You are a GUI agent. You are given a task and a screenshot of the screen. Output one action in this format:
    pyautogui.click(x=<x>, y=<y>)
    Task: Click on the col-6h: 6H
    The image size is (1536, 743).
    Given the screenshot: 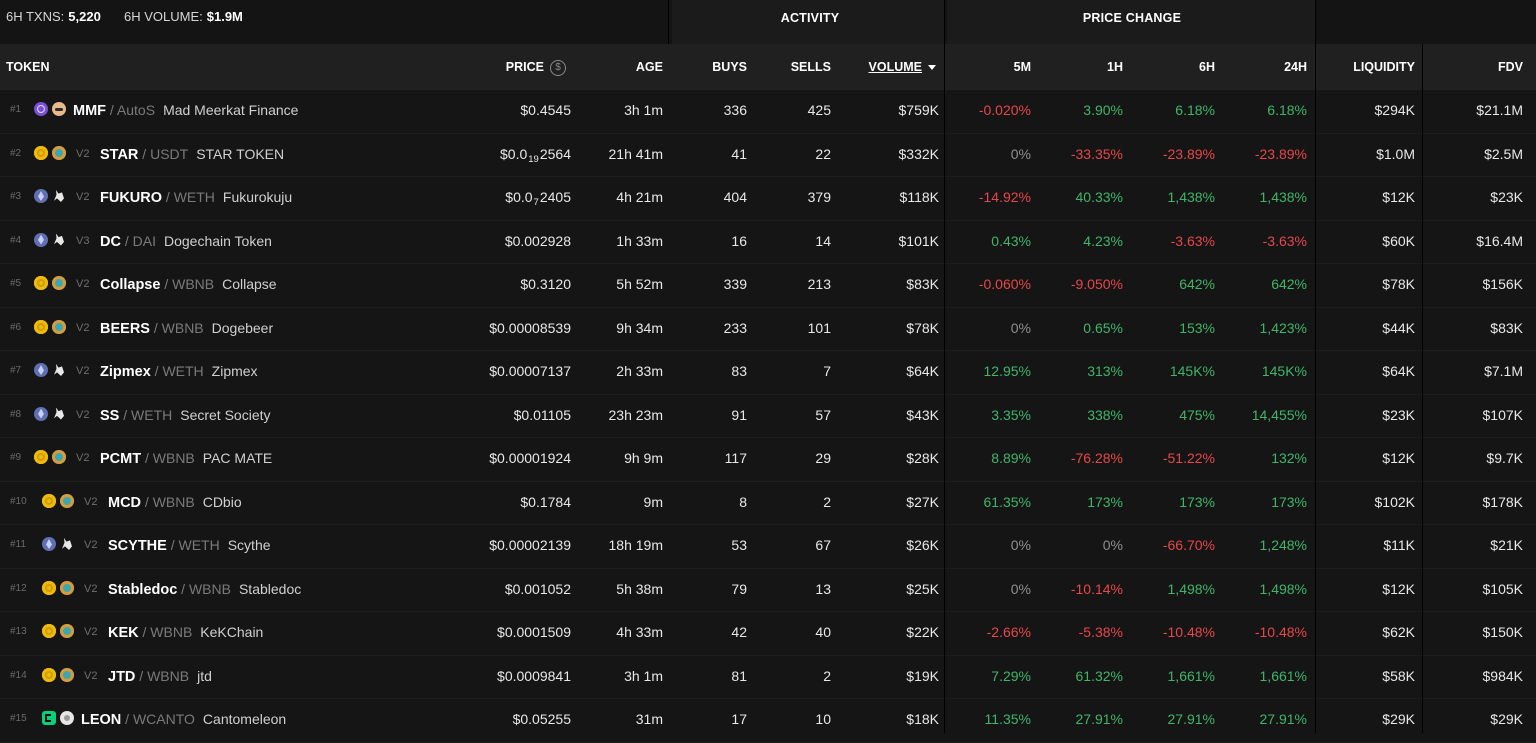 What is the action you would take?
    pyautogui.click(x=1172, y=67)
    